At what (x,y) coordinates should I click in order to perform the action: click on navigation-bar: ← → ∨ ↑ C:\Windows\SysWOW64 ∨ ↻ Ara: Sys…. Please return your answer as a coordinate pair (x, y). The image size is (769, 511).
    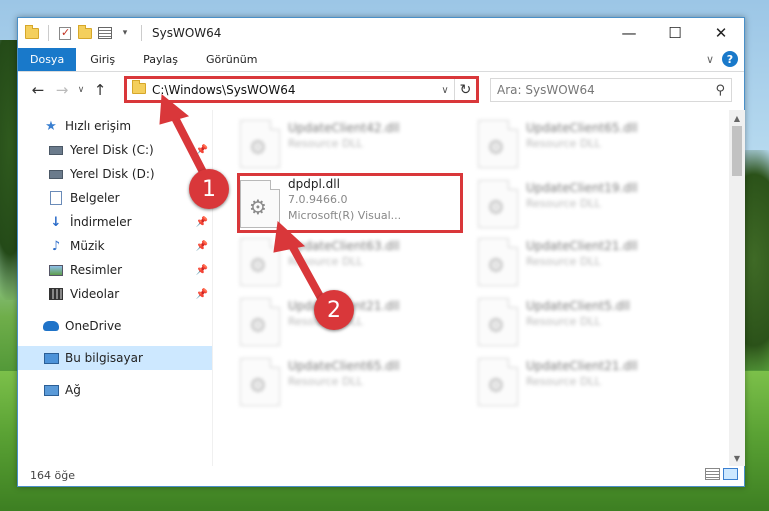
    Looking at the image, I should click on (381, 90).